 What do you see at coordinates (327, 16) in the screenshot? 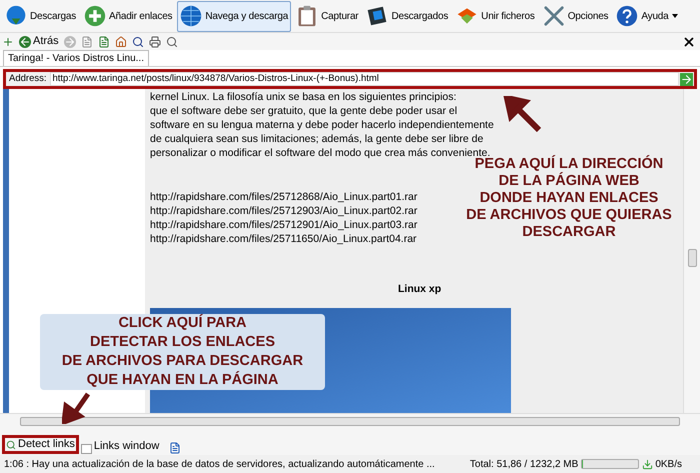
I see `toolbar-button: Capturar` at bounding box center [327, 16].